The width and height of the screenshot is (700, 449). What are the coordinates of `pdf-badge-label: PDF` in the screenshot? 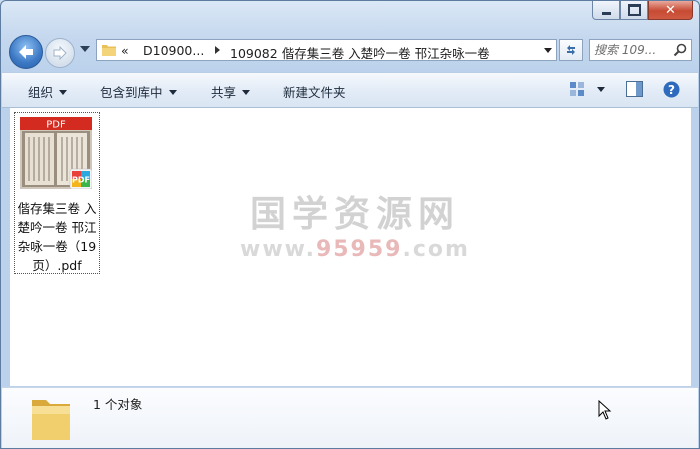 It's located at (81, 180).